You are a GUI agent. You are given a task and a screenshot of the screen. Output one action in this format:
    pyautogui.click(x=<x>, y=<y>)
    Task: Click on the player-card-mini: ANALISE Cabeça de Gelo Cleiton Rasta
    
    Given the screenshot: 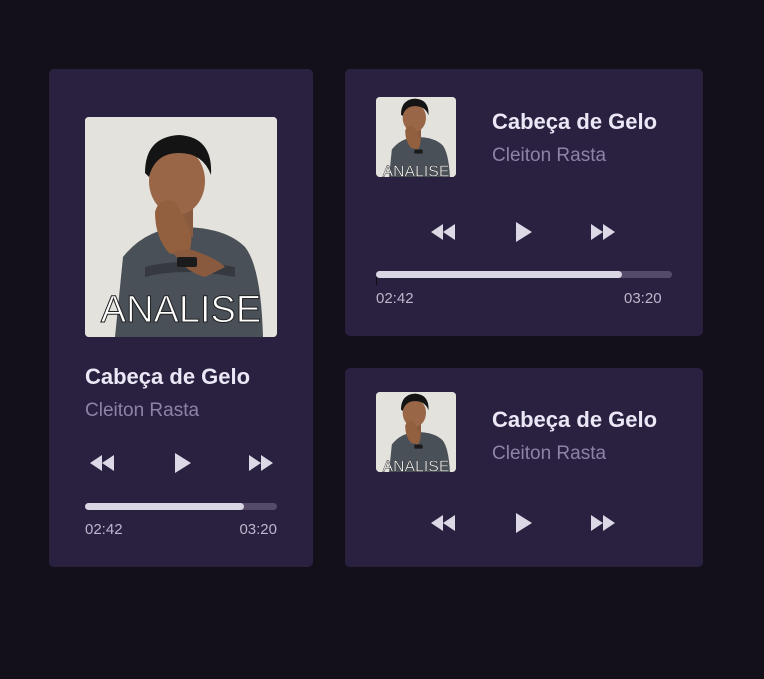 What is the action you would take?
    pyautogui.click(x=524, y=467)
    